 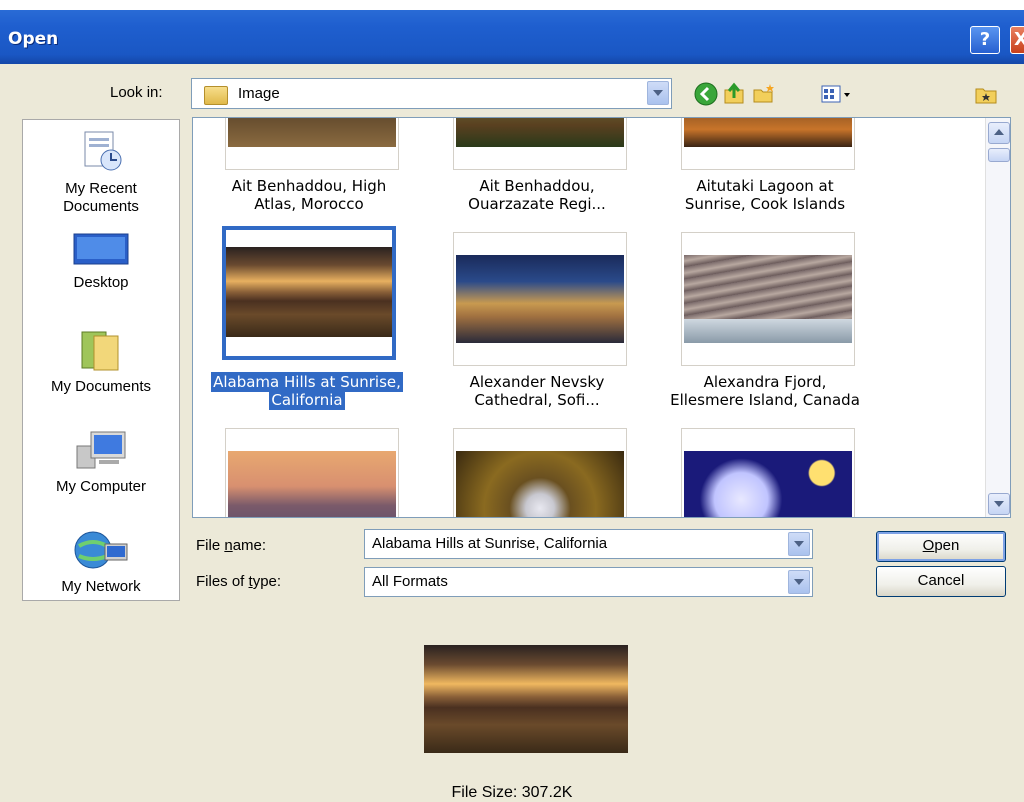 I want to click on file-name-input: Alabama Hills at Sunrise, California, so click(x=588, y=544).